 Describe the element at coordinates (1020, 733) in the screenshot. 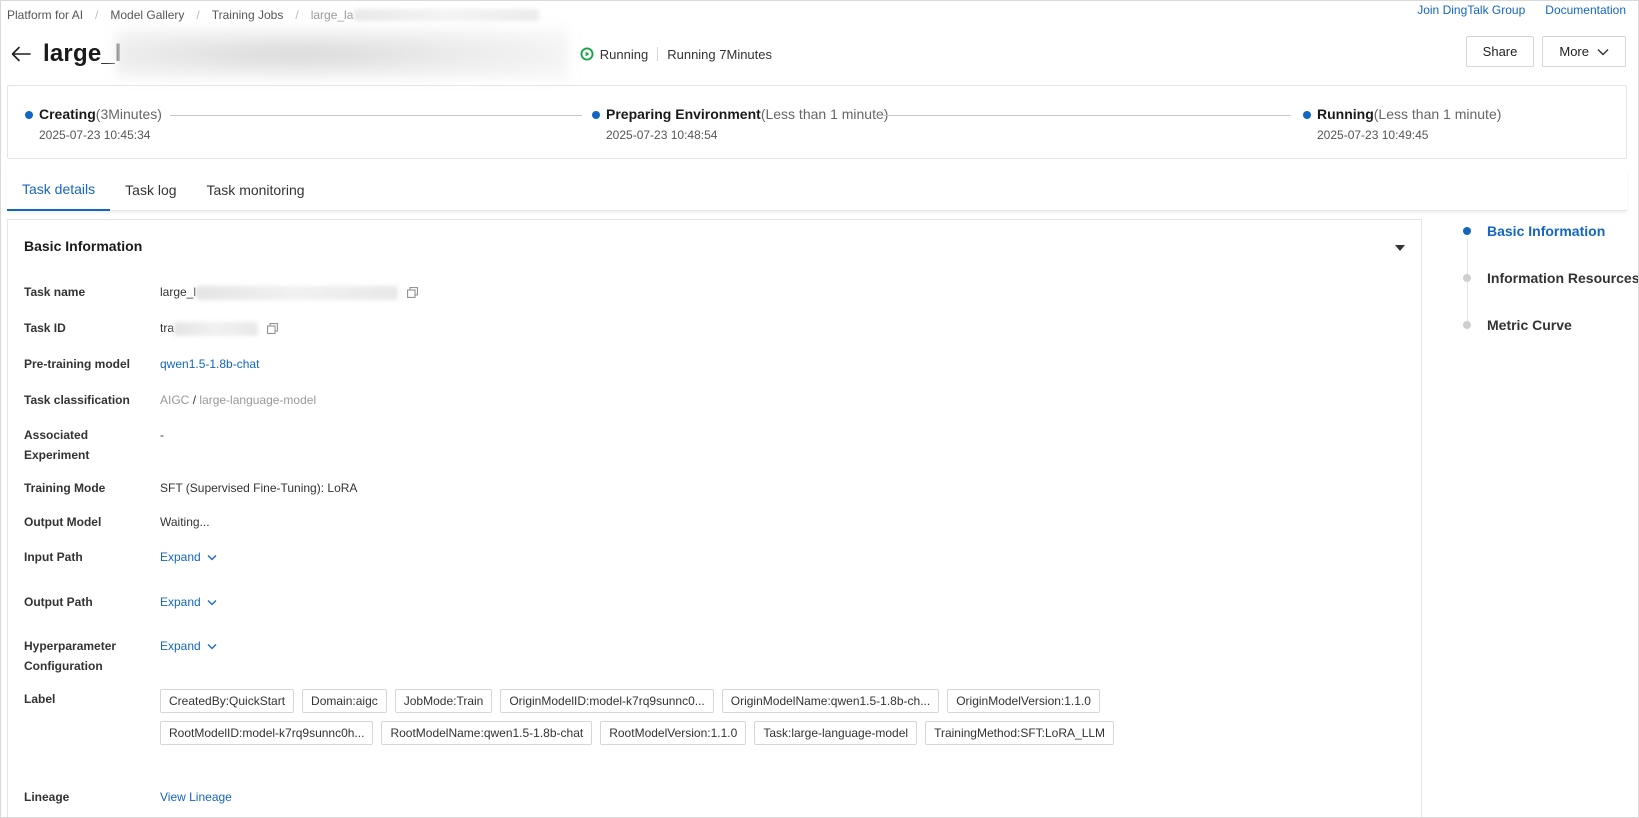

I see `label-tag: TrainingMethod:SFT:LoRA_LLM` at that location.